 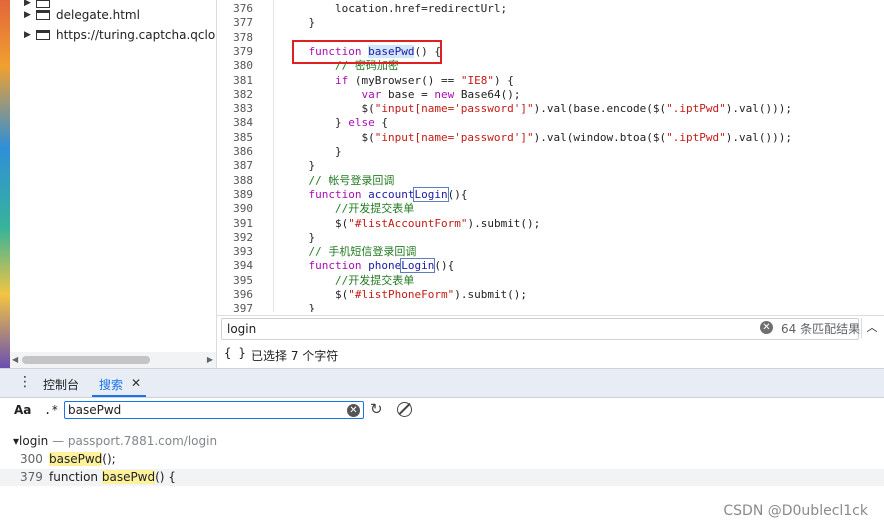 I want to click on horizontal-scrollbar: ◀ ▶, so click(x=113, y=360).